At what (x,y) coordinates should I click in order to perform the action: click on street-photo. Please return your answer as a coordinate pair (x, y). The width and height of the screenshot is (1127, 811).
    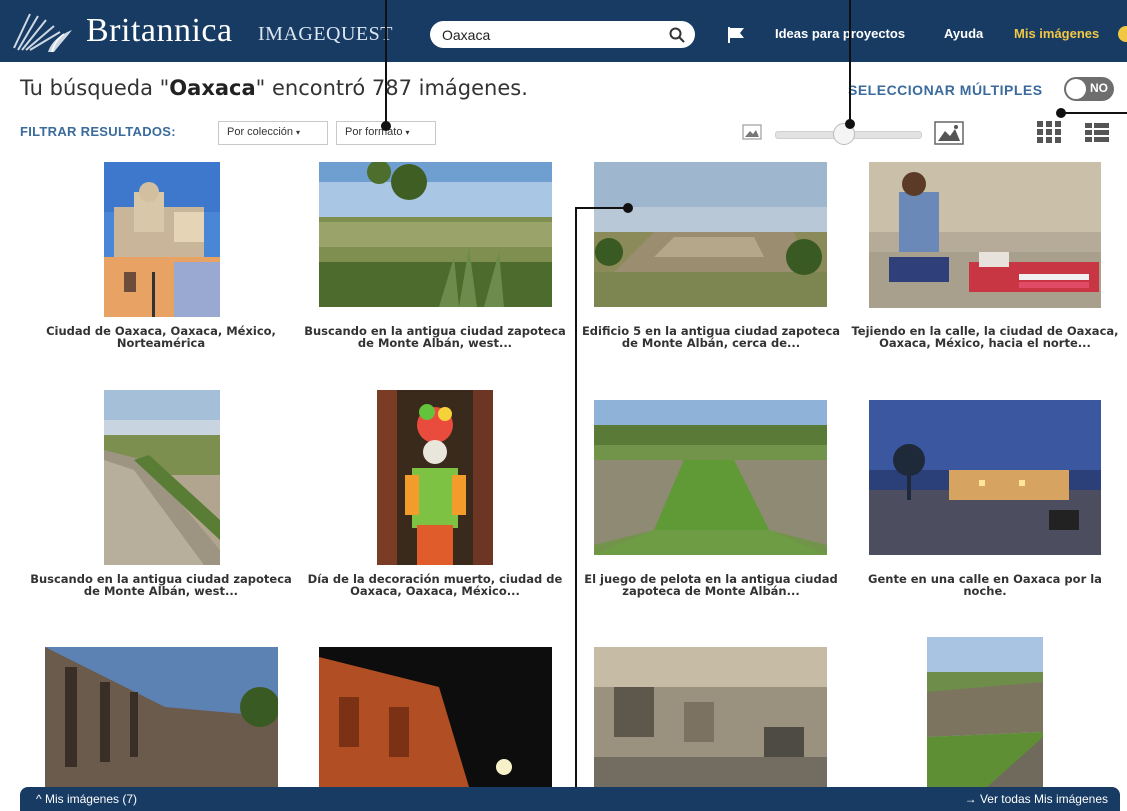
    Looking at the image, I should click on (161, 717).